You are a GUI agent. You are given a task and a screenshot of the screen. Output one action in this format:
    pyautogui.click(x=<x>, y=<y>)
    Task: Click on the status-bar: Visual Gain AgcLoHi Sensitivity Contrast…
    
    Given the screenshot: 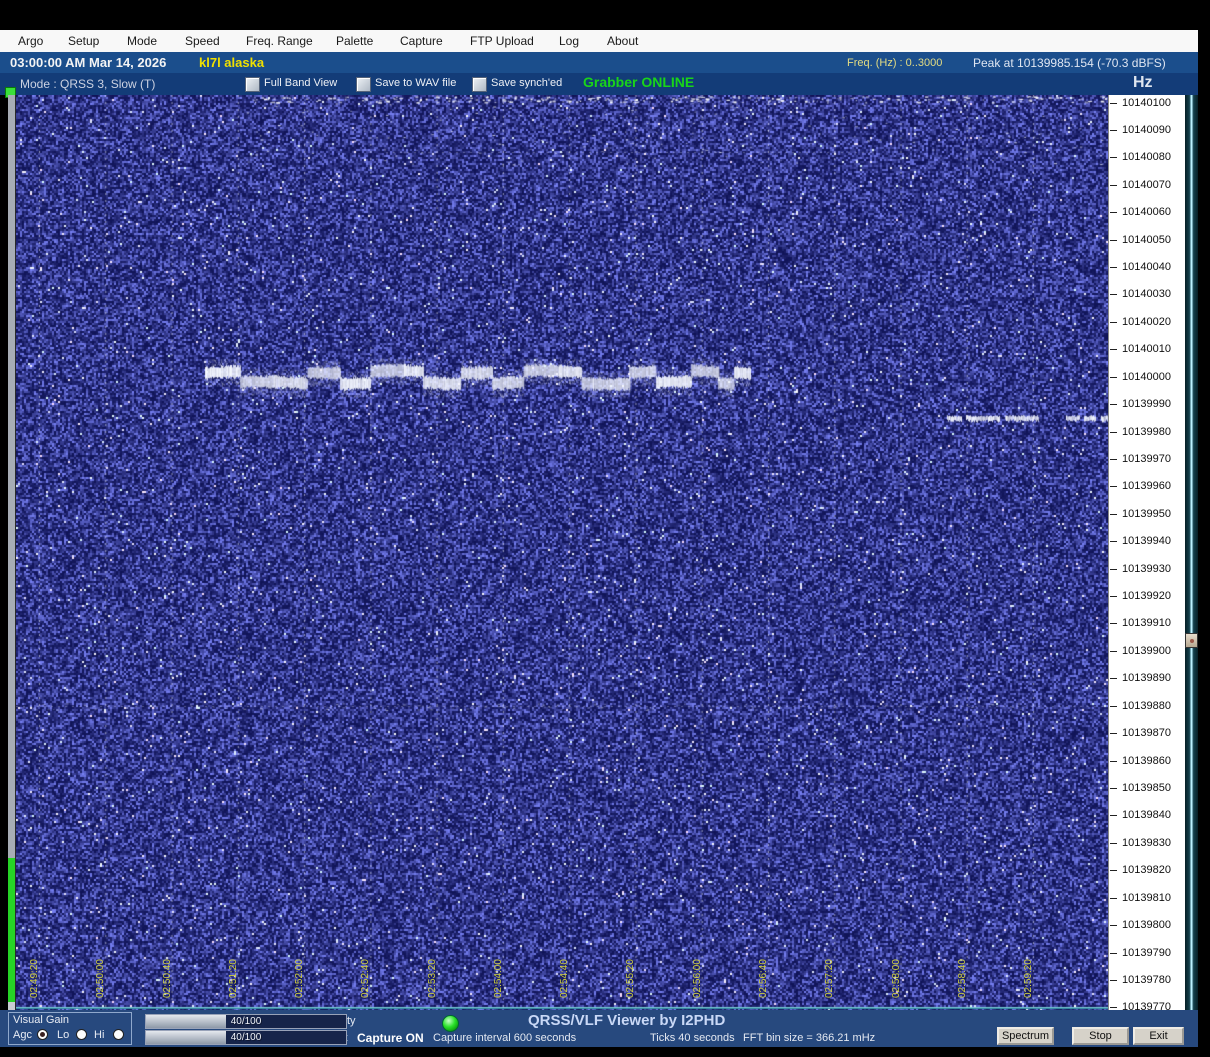 What is the action you would take?
    pyautogui.click(x=599, y=1028)
    